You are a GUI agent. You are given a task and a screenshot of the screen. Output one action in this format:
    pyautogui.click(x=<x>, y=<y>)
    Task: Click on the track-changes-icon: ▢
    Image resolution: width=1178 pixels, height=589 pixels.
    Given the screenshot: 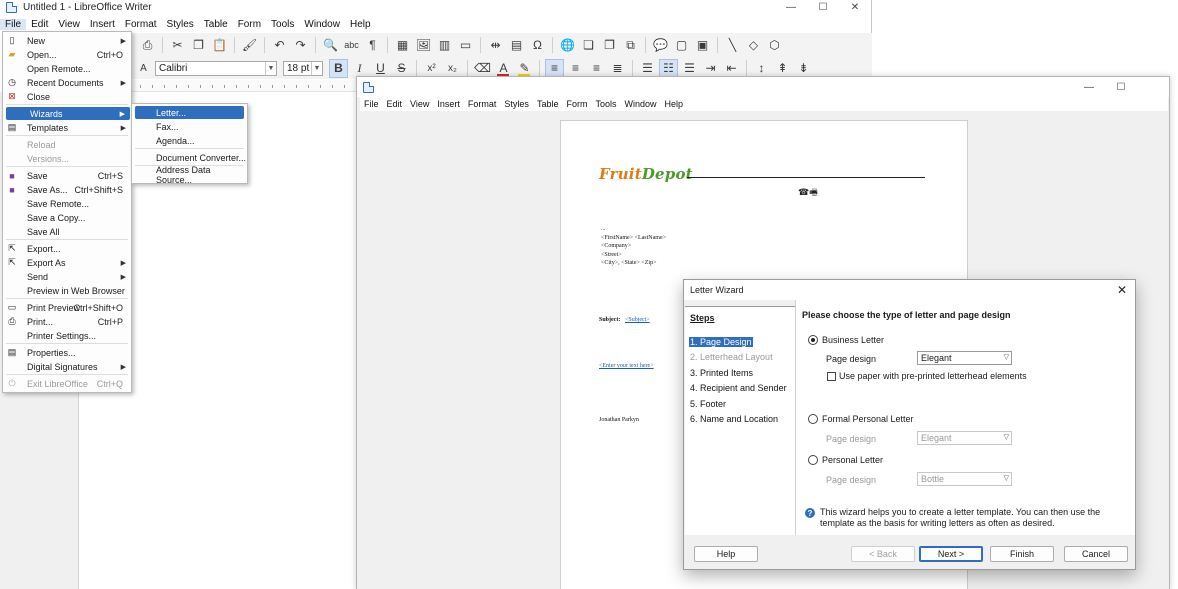 What is the action you would take?
    pyautogui.click(x=681, y=45)
    